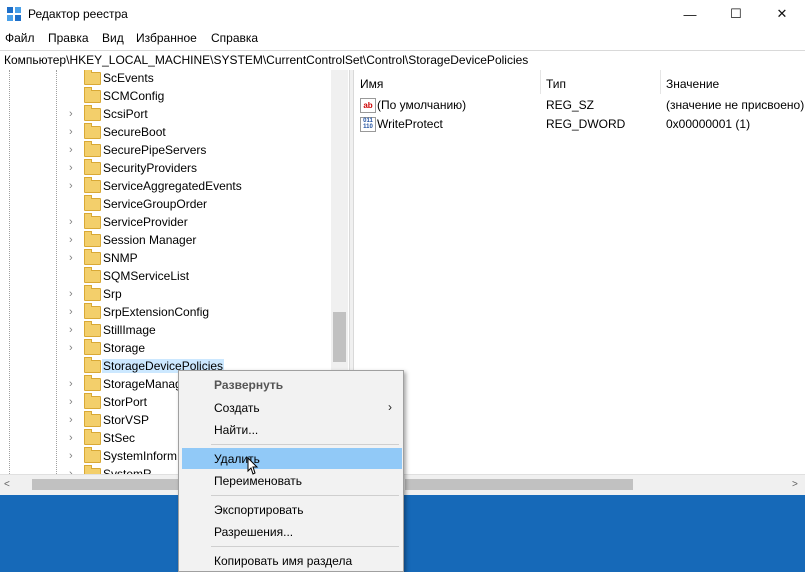  Describe the element at coordinates (410, 124) in the screenshot. I see `value-name: WriteProtect` at that location.